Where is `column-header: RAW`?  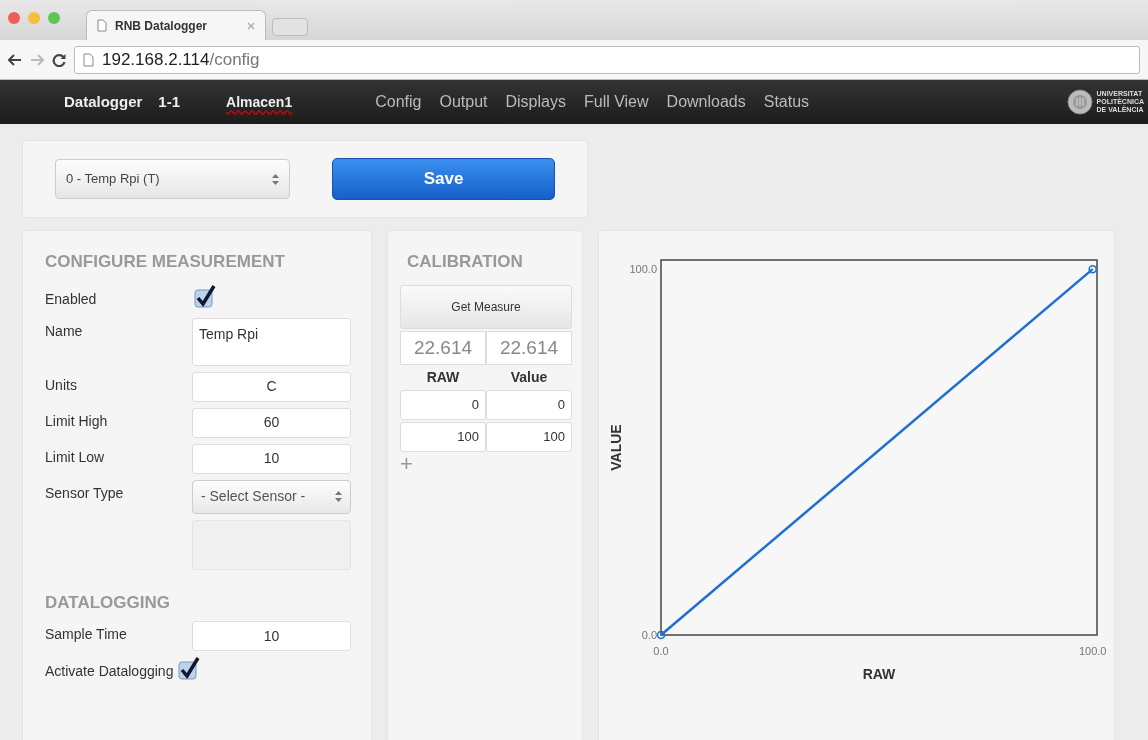 column-header: RAW is located at coordinates (443, 377).